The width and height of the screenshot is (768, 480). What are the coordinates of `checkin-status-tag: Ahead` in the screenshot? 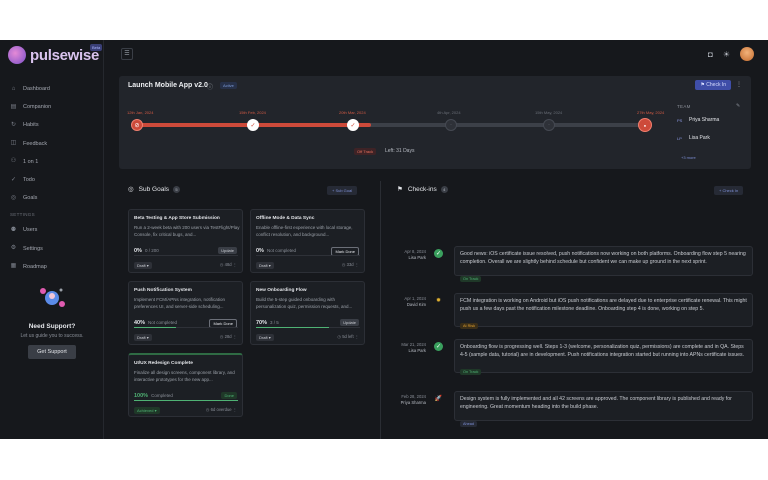 It's located at (468, 423).